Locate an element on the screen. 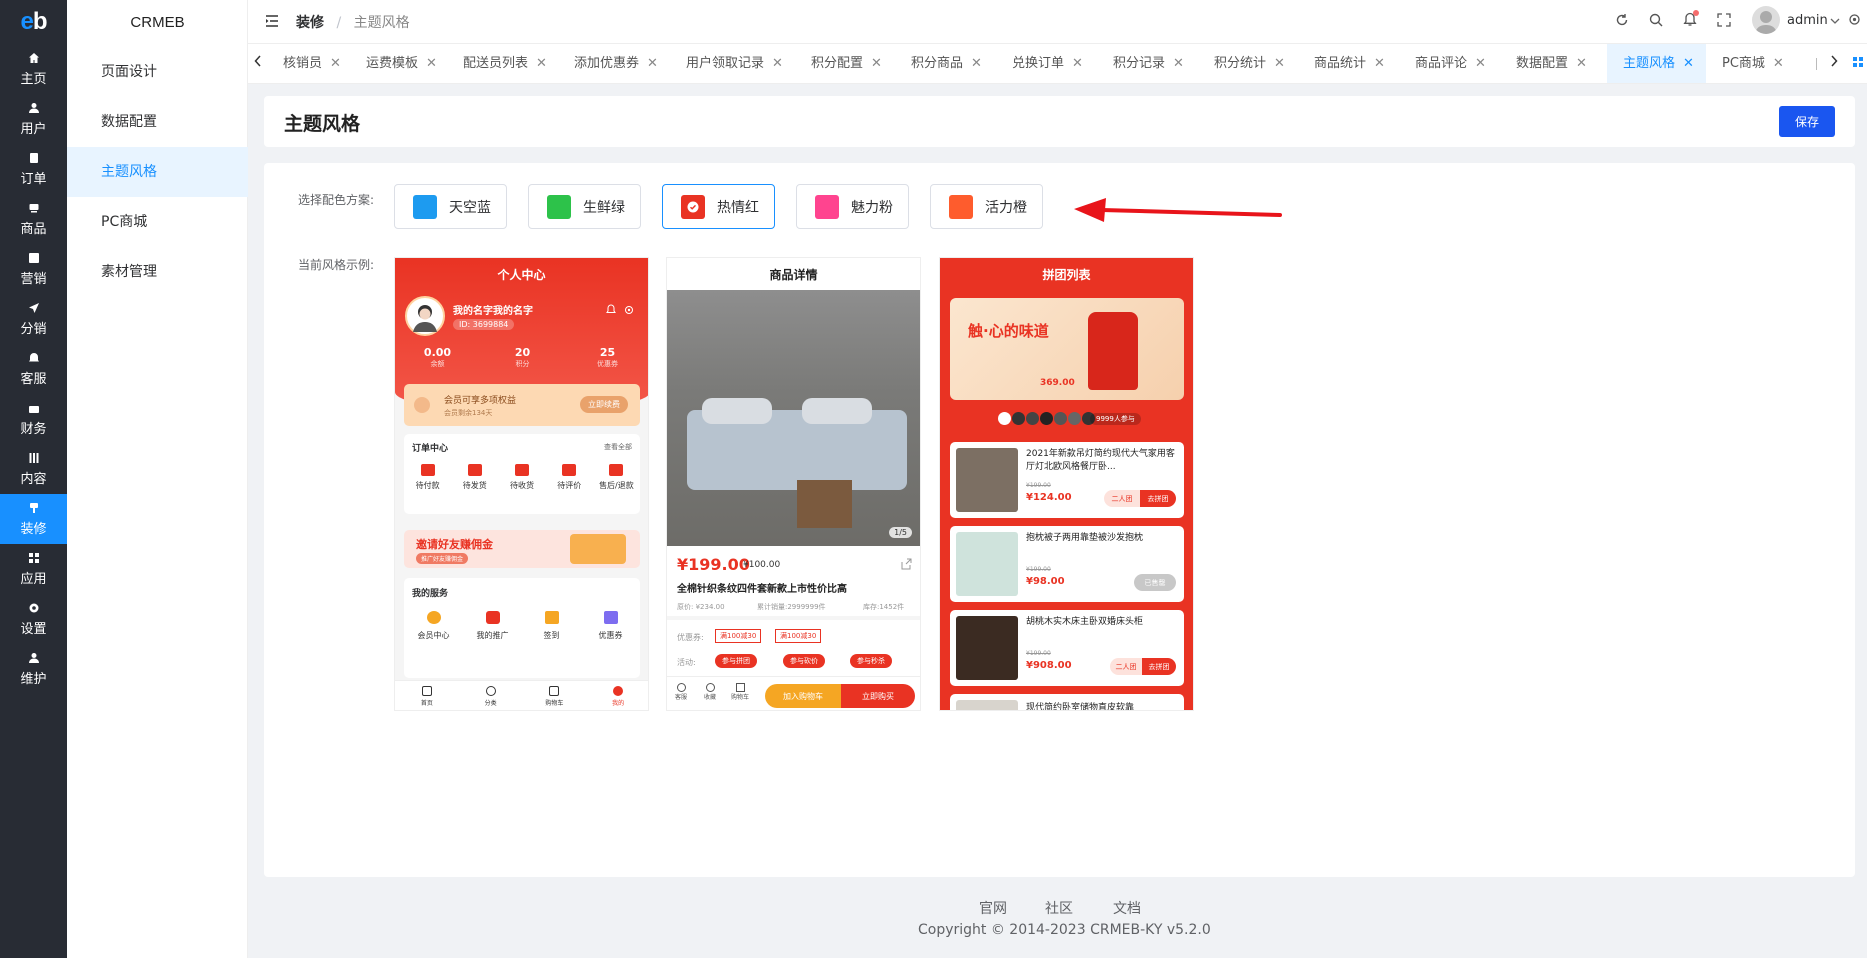 This screenshot has height=958, width=1867. tab-user-claims: 用户领取记录 ✕ is located at coordinates (734, 63).